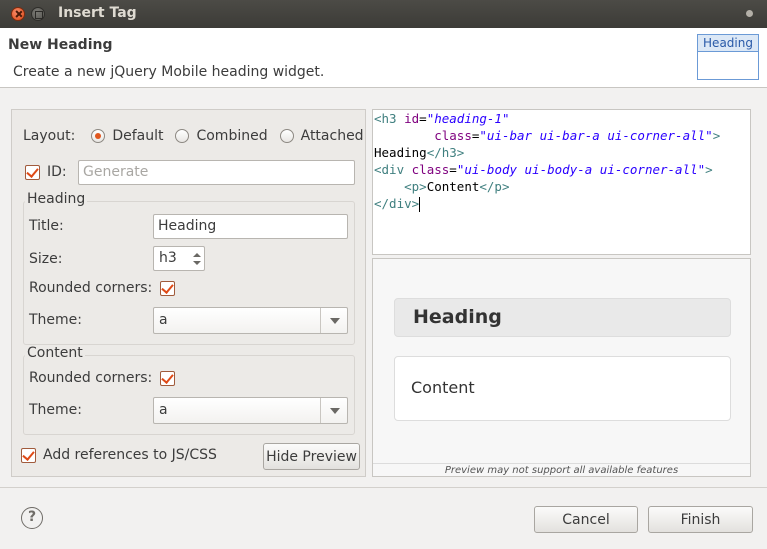 Image resolution: width=767 pixels, height=549 pixels. I want to click on heading-rounded-checkbox, so click(168, 288).